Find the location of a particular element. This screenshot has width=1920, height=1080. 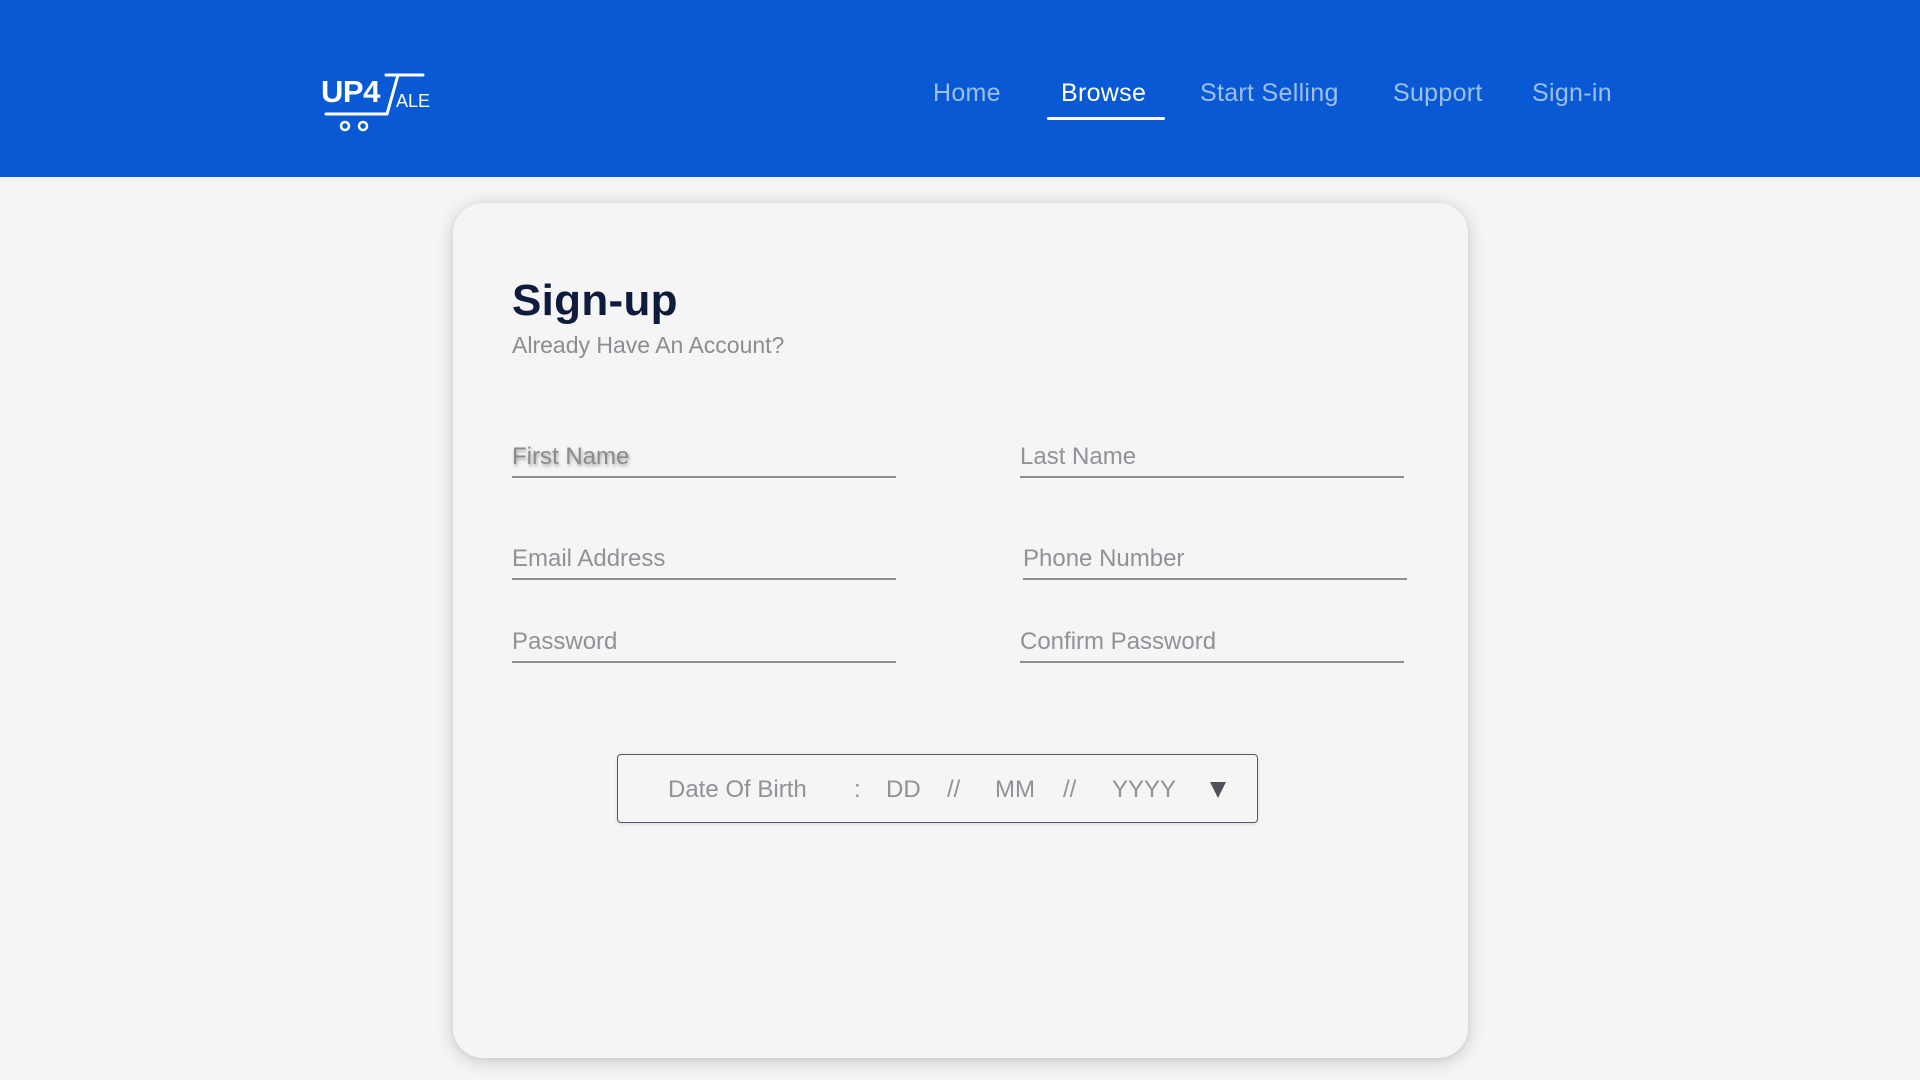

brand-logo: UP4 ALE is located at coordinates (378, 103).